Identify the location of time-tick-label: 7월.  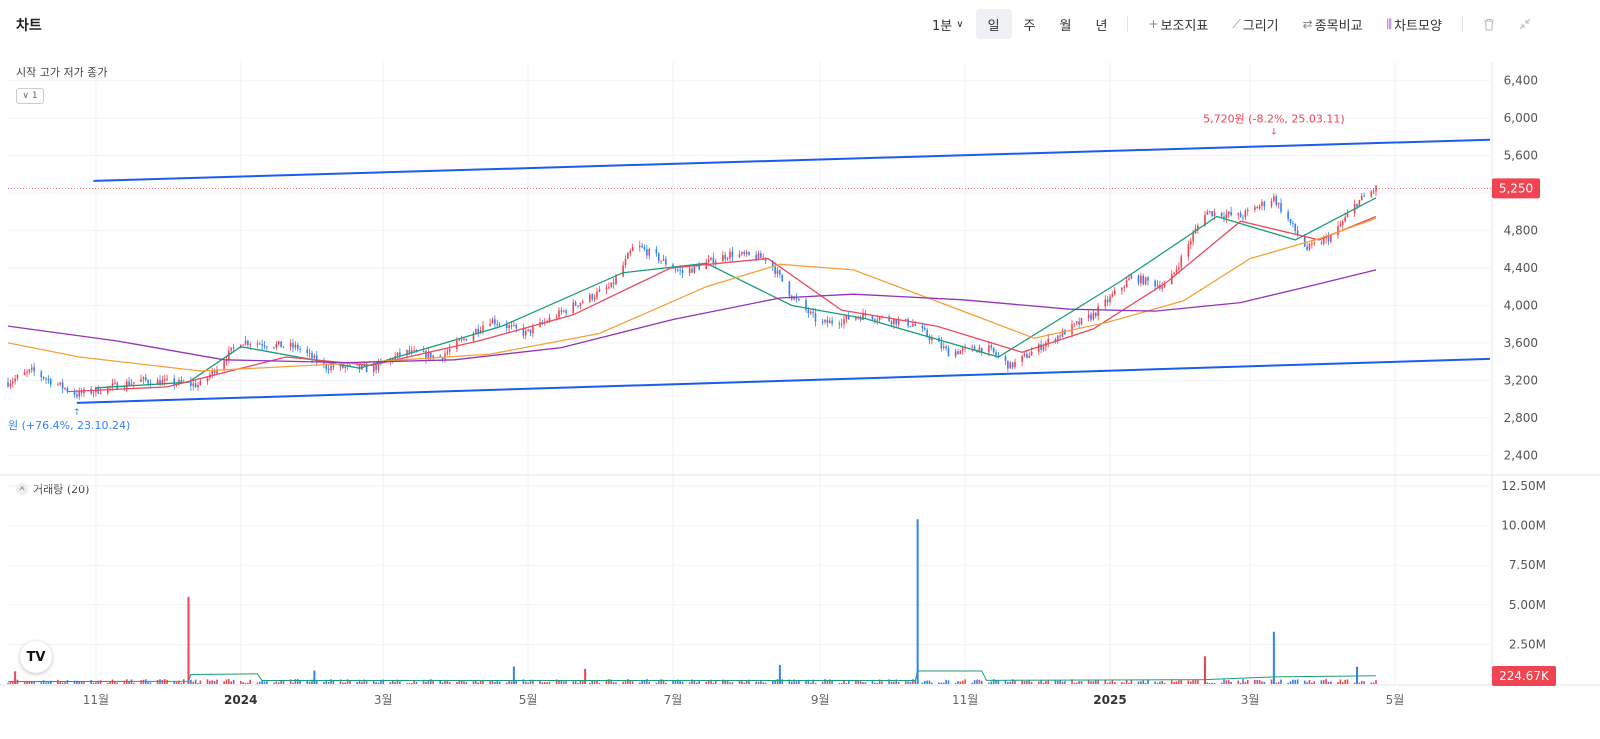
(673, 700).